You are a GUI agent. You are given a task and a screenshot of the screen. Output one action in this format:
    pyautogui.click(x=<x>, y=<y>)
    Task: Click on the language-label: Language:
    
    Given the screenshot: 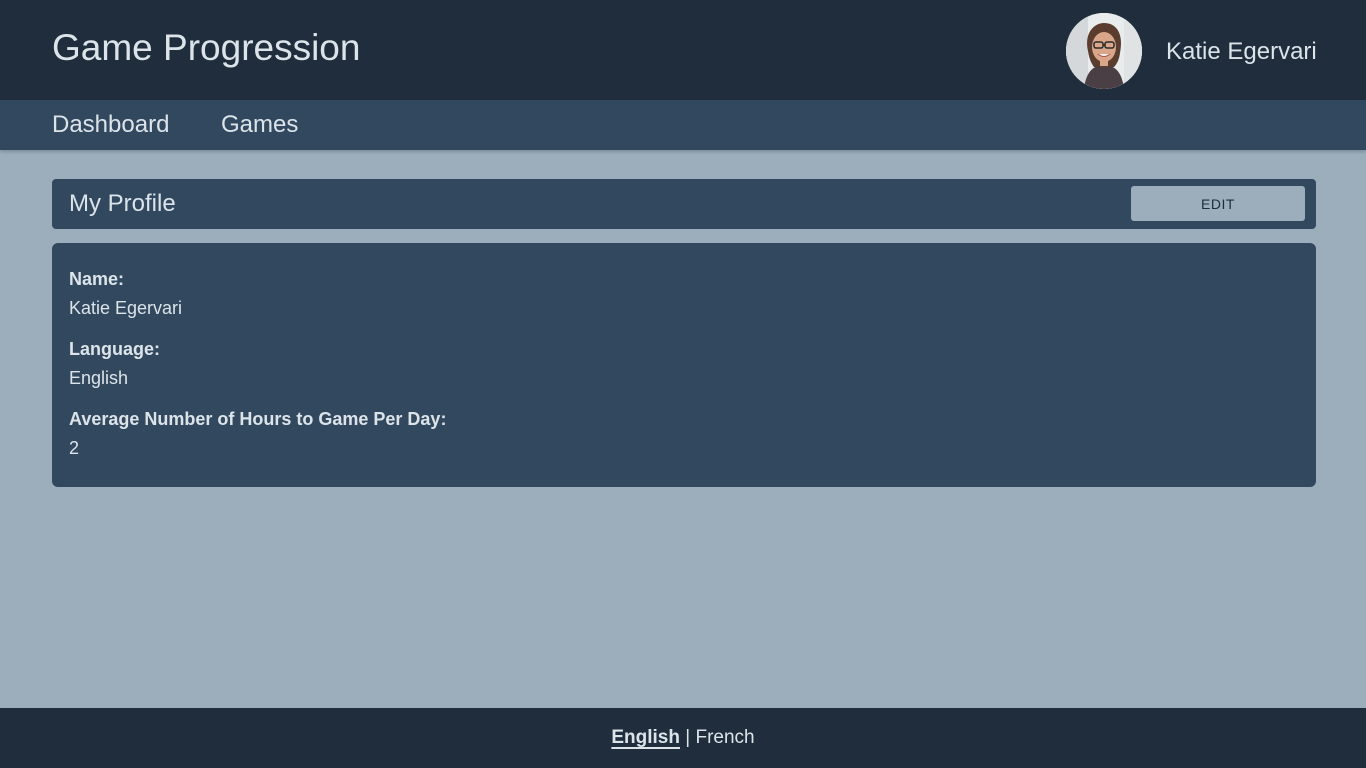 What is the action you would take?
    pyautogui.click(x=115, y=349)
    